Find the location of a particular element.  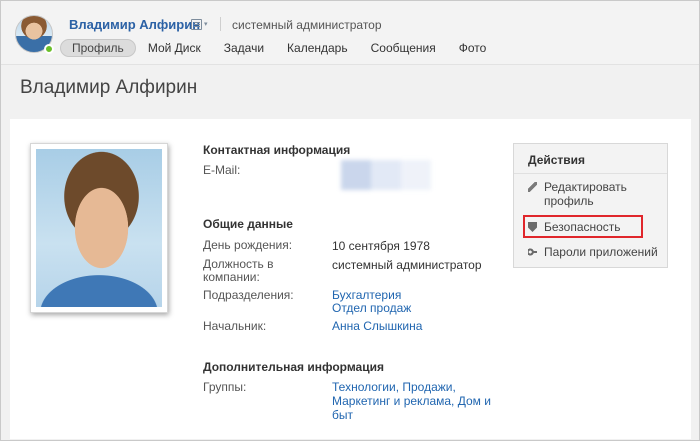

edit-profile-label: Редактировать профиль is located at coordinates (585, 194).